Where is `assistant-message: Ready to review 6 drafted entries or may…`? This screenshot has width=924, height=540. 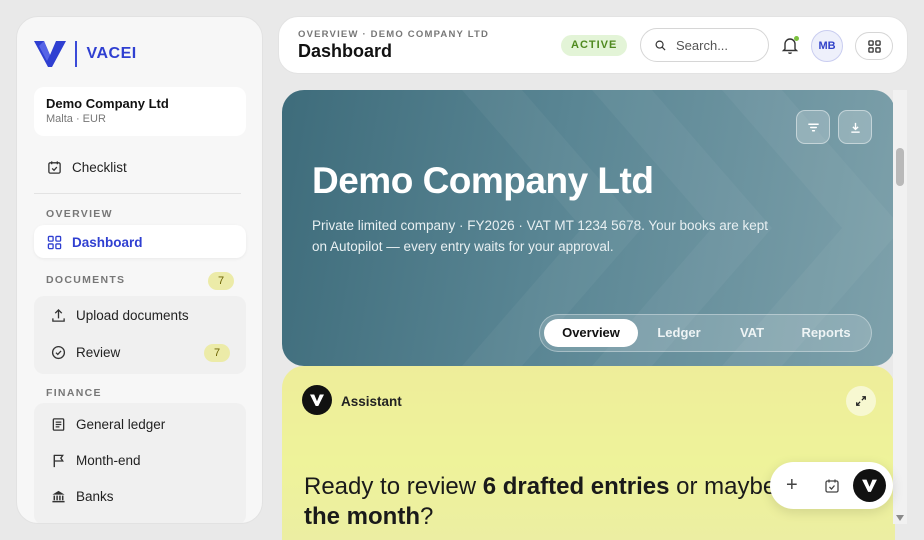 assistant-message: Ready to review 6 drafted entries or may… is located at coordinates (544, 502).